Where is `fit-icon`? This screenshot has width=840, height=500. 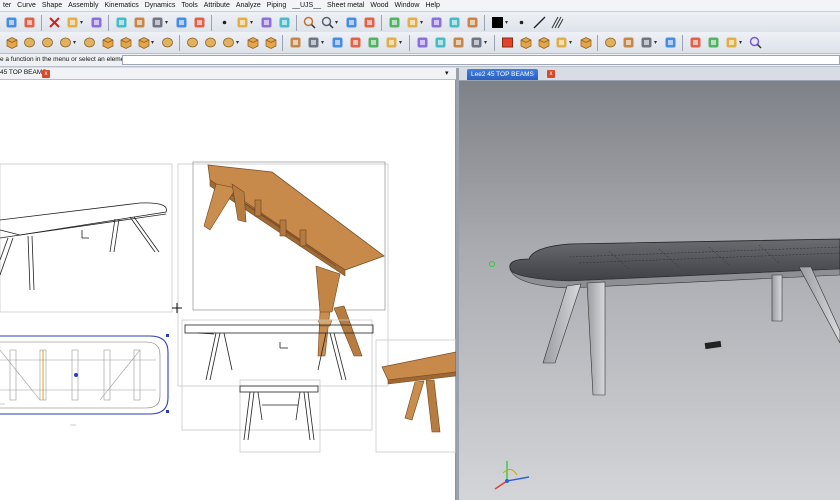 fit-icon is located at coordinates (351, 23).